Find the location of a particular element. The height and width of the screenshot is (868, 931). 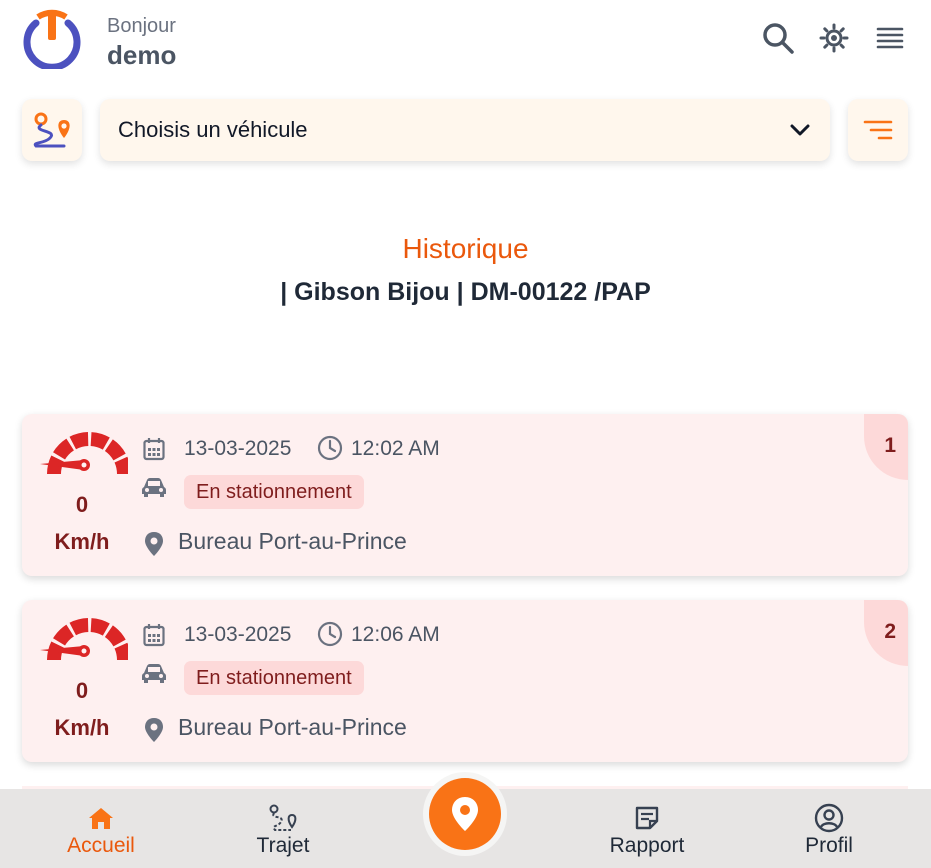

report-icon is located at coordinates (647, 818).